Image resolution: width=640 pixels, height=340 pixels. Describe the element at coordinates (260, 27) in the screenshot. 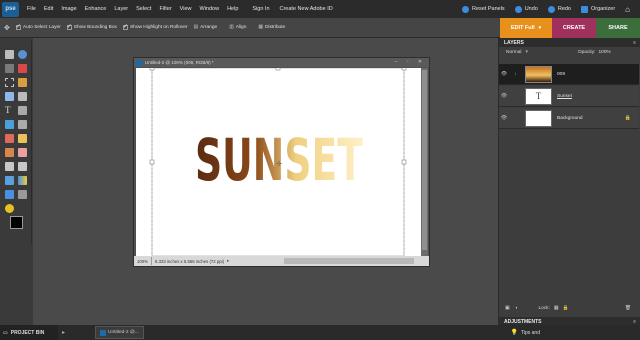

I see `distribute-icon: ▦` at that location.